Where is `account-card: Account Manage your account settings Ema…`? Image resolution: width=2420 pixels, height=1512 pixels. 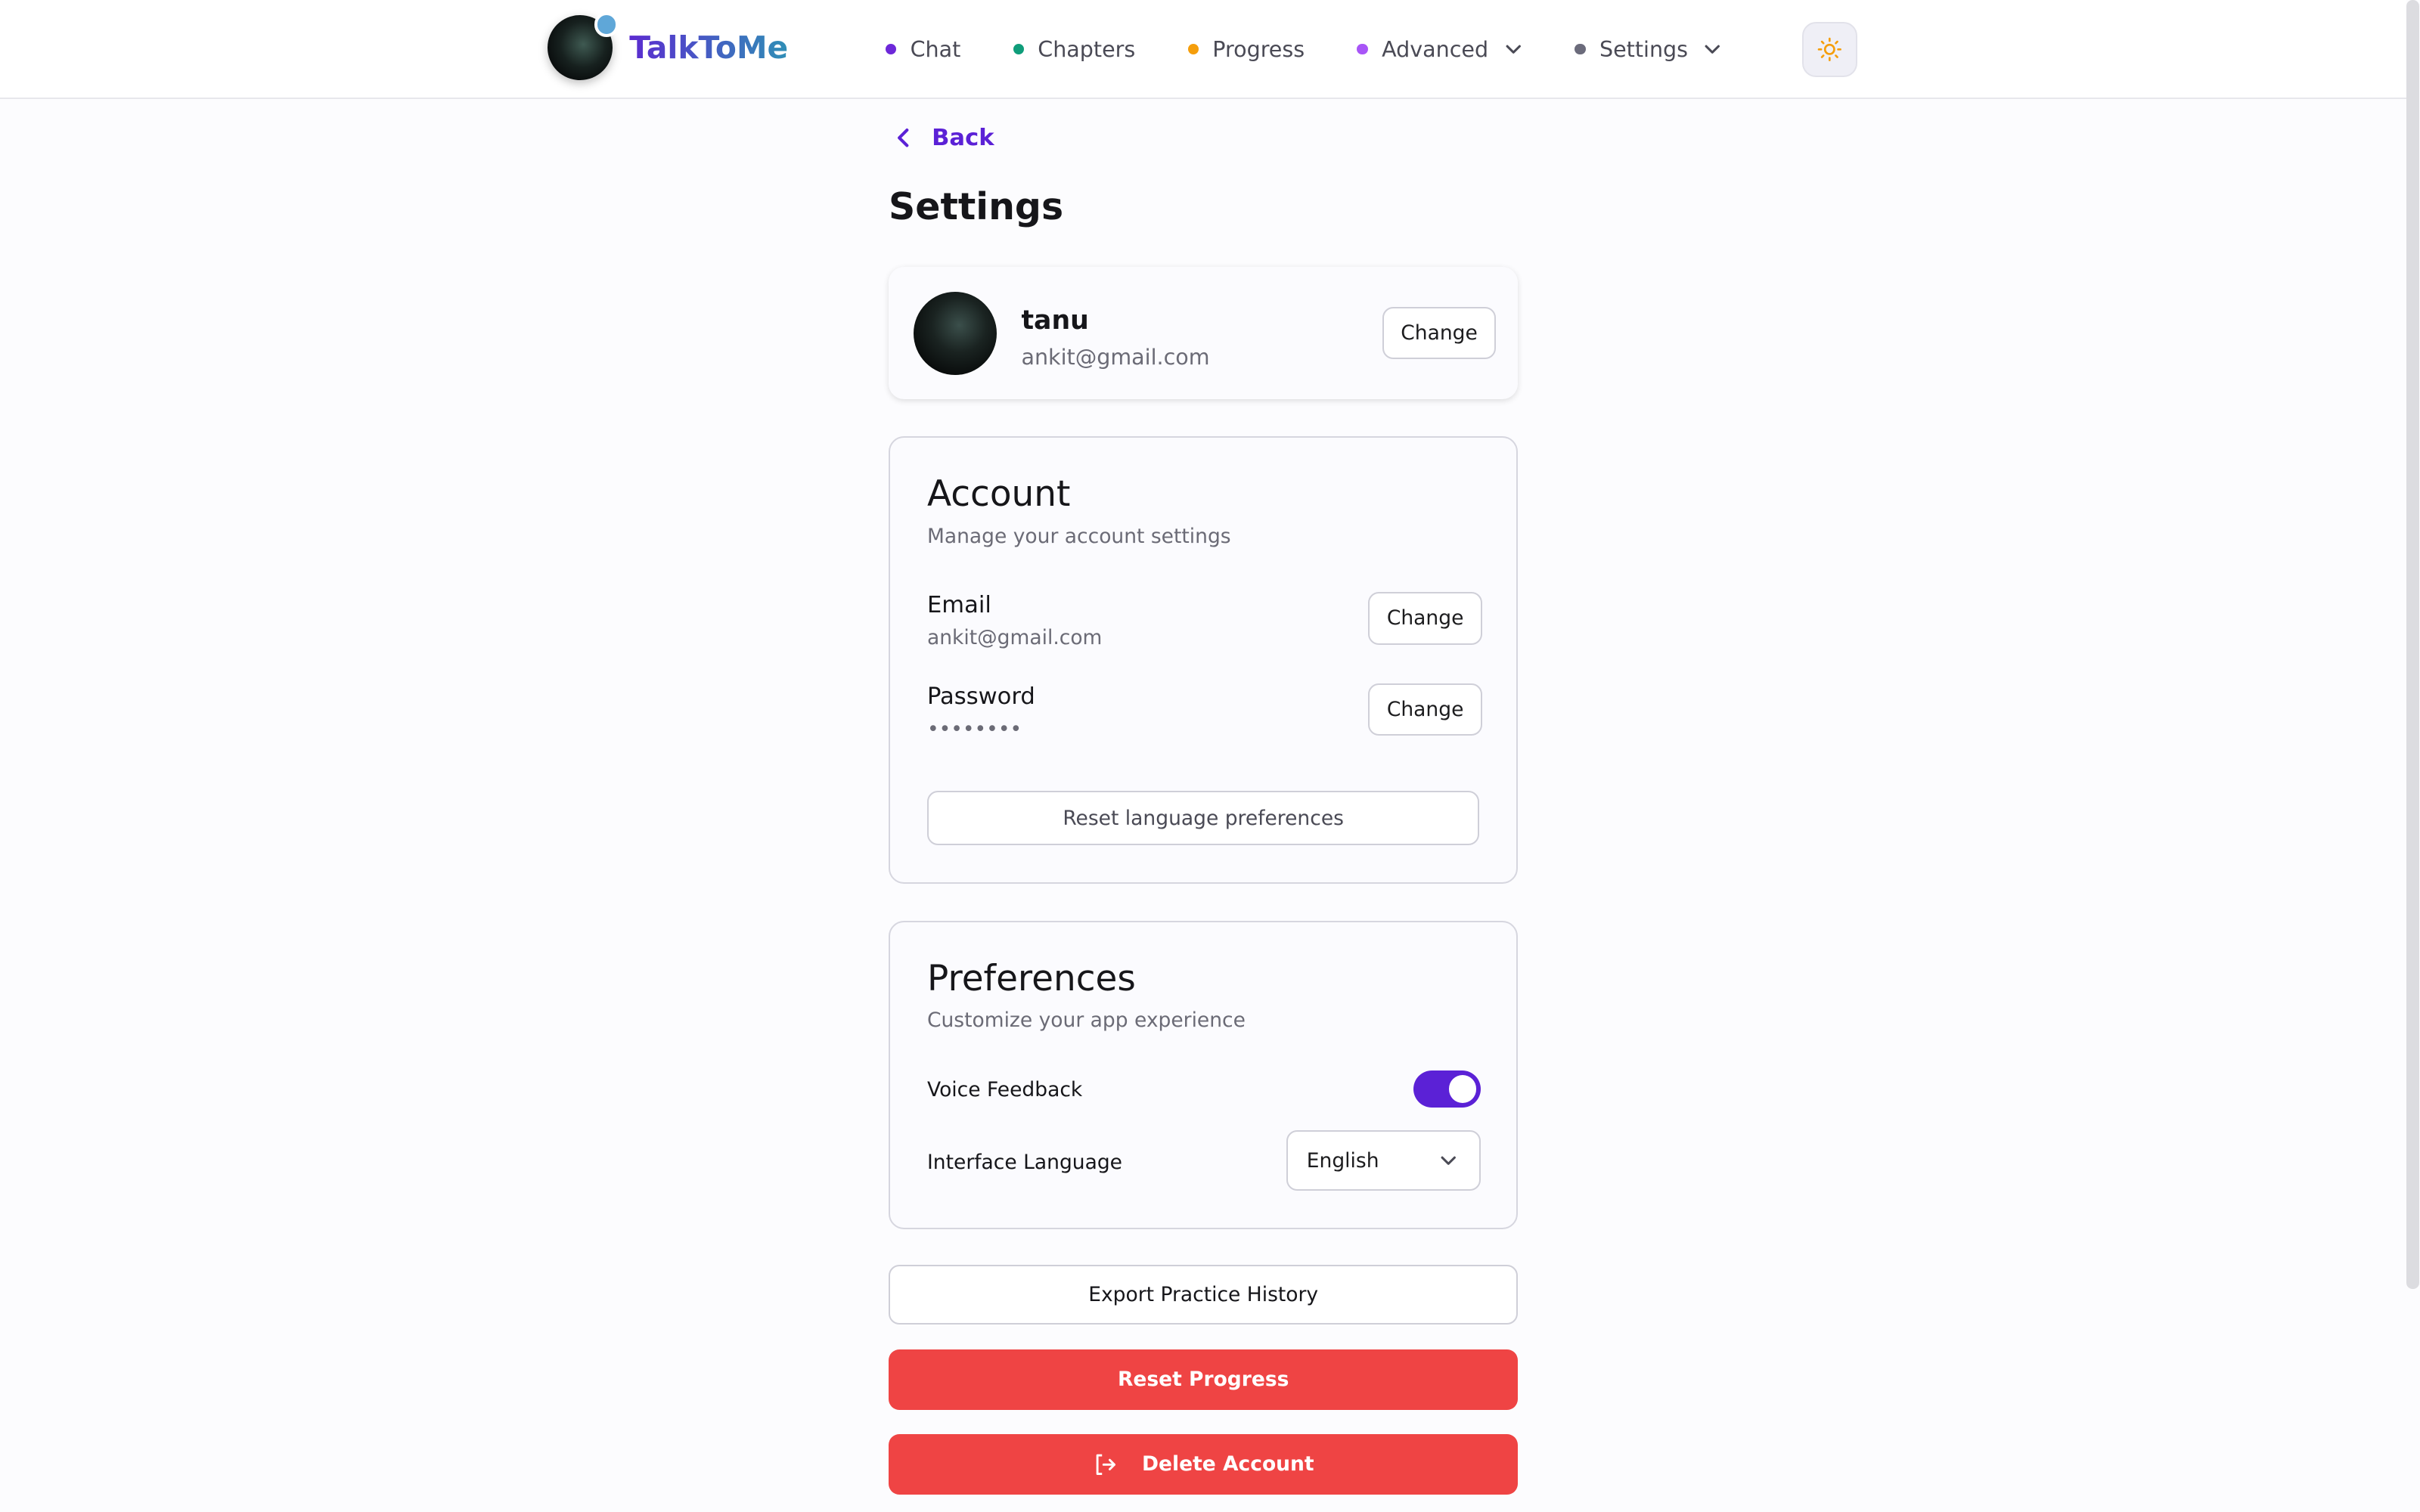
account-card: Account Manage your account settings Ema… is located at coordinates (1204, 660).